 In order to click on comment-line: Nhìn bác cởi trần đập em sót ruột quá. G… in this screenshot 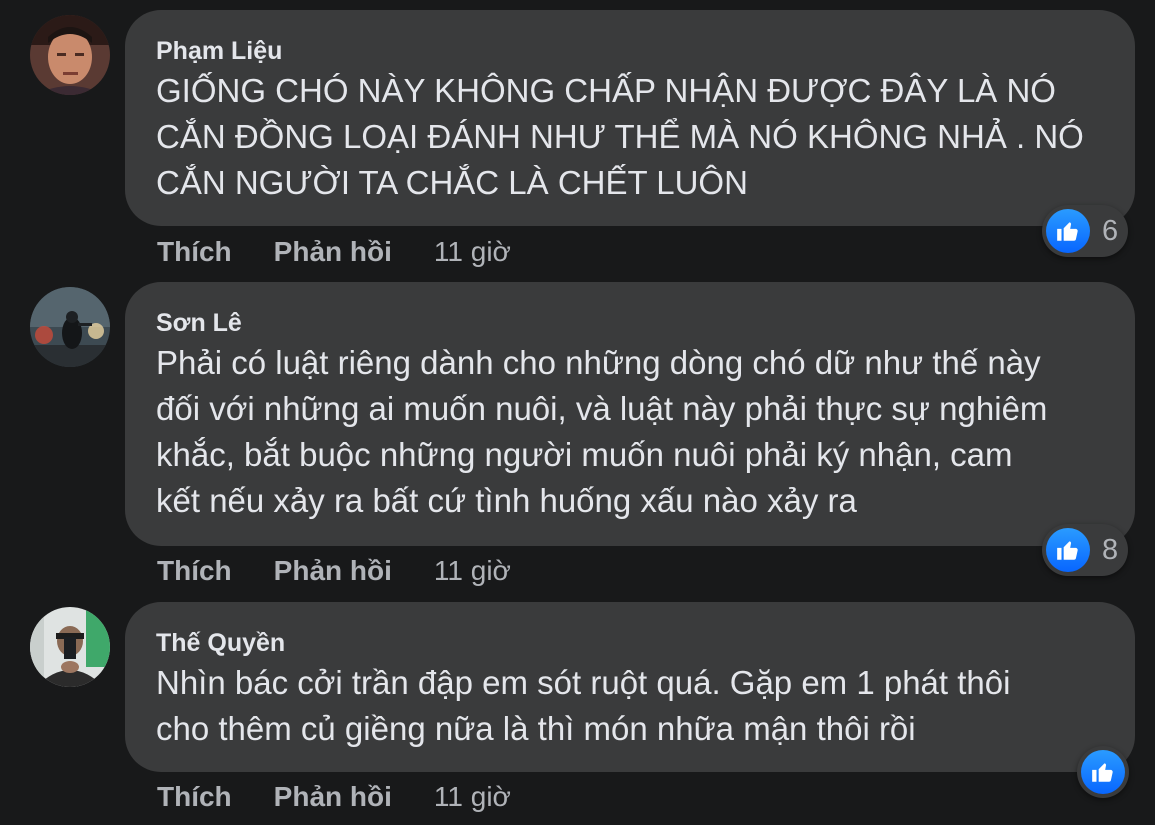, I will do `click(583, 682)`.